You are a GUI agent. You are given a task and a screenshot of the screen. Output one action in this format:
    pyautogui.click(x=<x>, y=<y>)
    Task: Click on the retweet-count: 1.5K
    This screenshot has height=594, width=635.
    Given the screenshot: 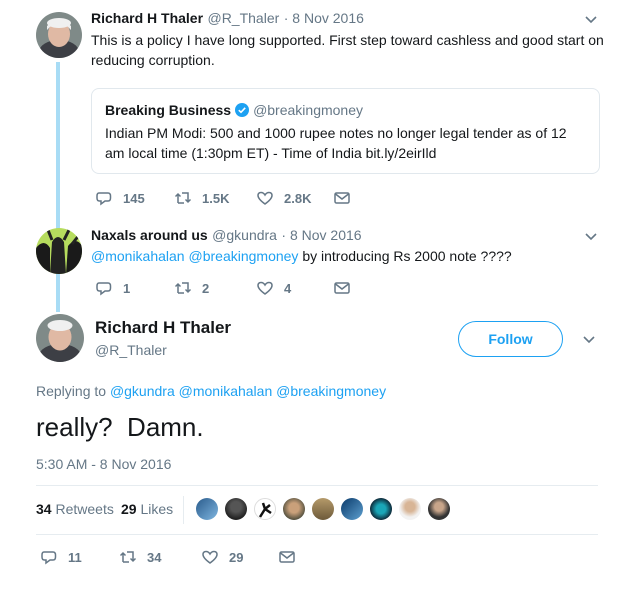 What is the action you would take?
    pyautogui.click(x=216, y=198)
    